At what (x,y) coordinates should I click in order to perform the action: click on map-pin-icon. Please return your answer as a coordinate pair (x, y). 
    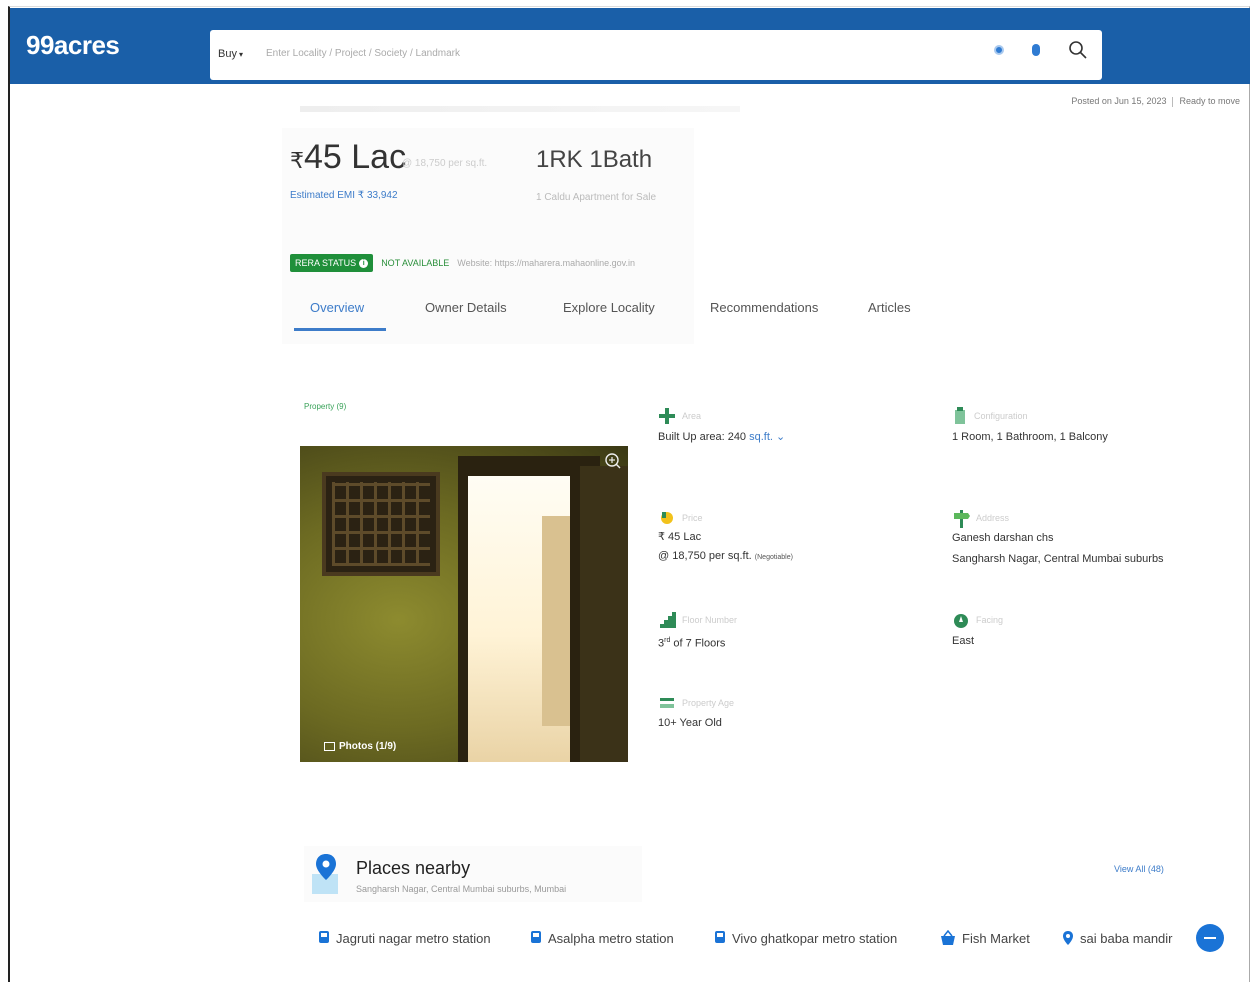
    Looking at the image, I should click on (325, 874).